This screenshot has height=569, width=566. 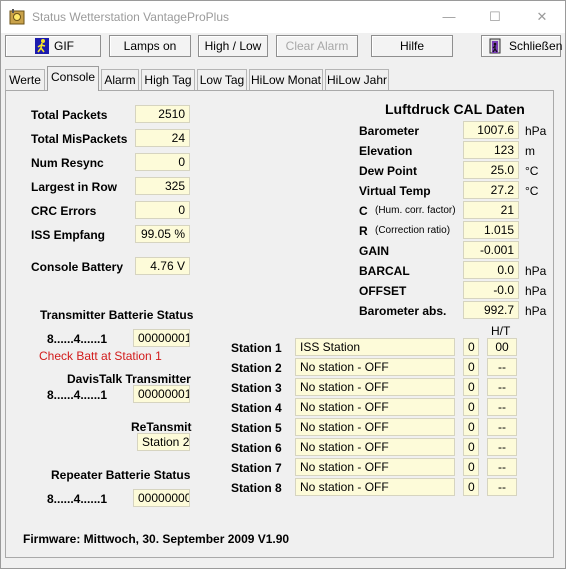 I want to click on barometer-unit: hPa, so click(x=536, y=131).